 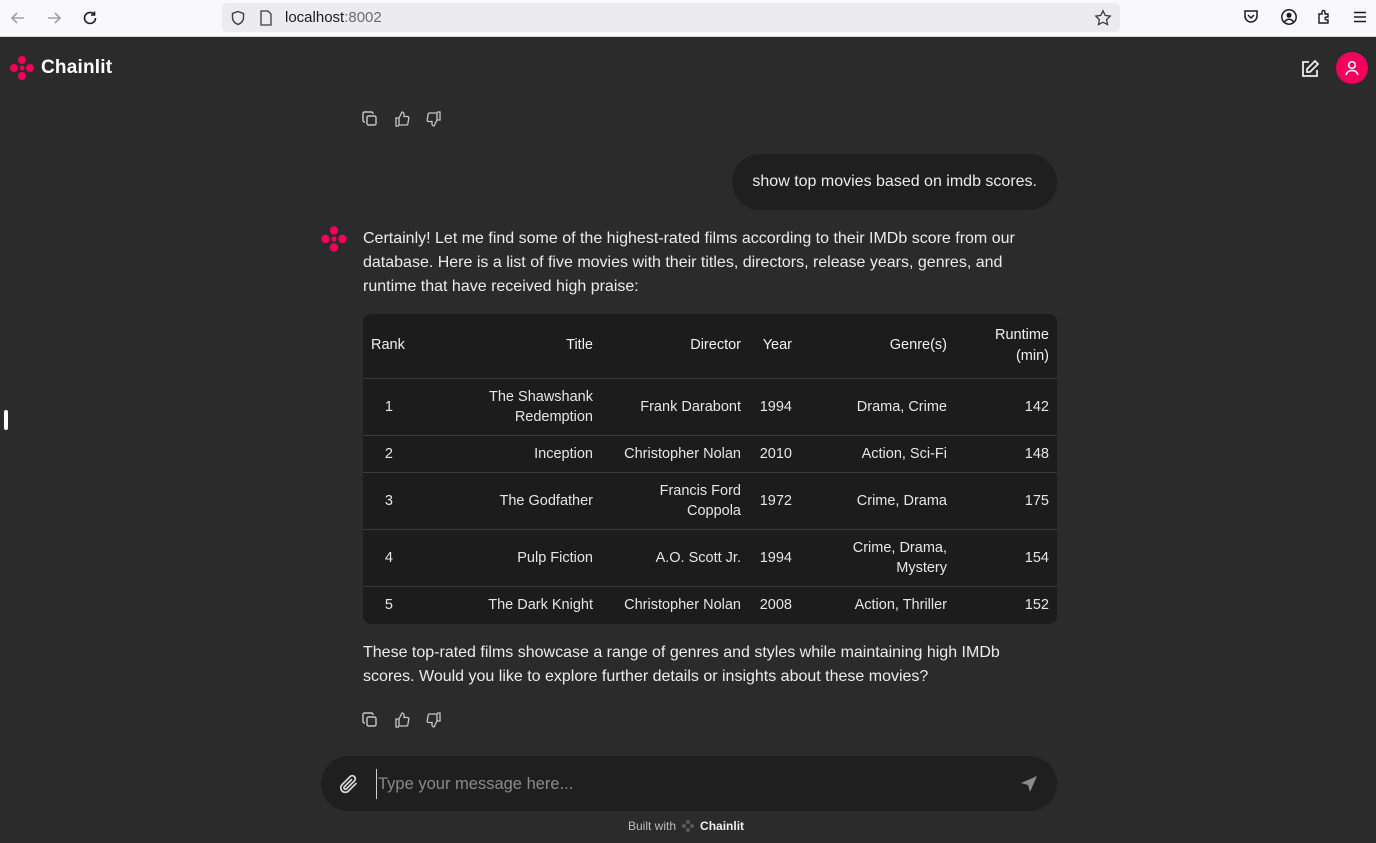 I want to click on cell-title: The Dark Knight, so click(x=540, y=604).